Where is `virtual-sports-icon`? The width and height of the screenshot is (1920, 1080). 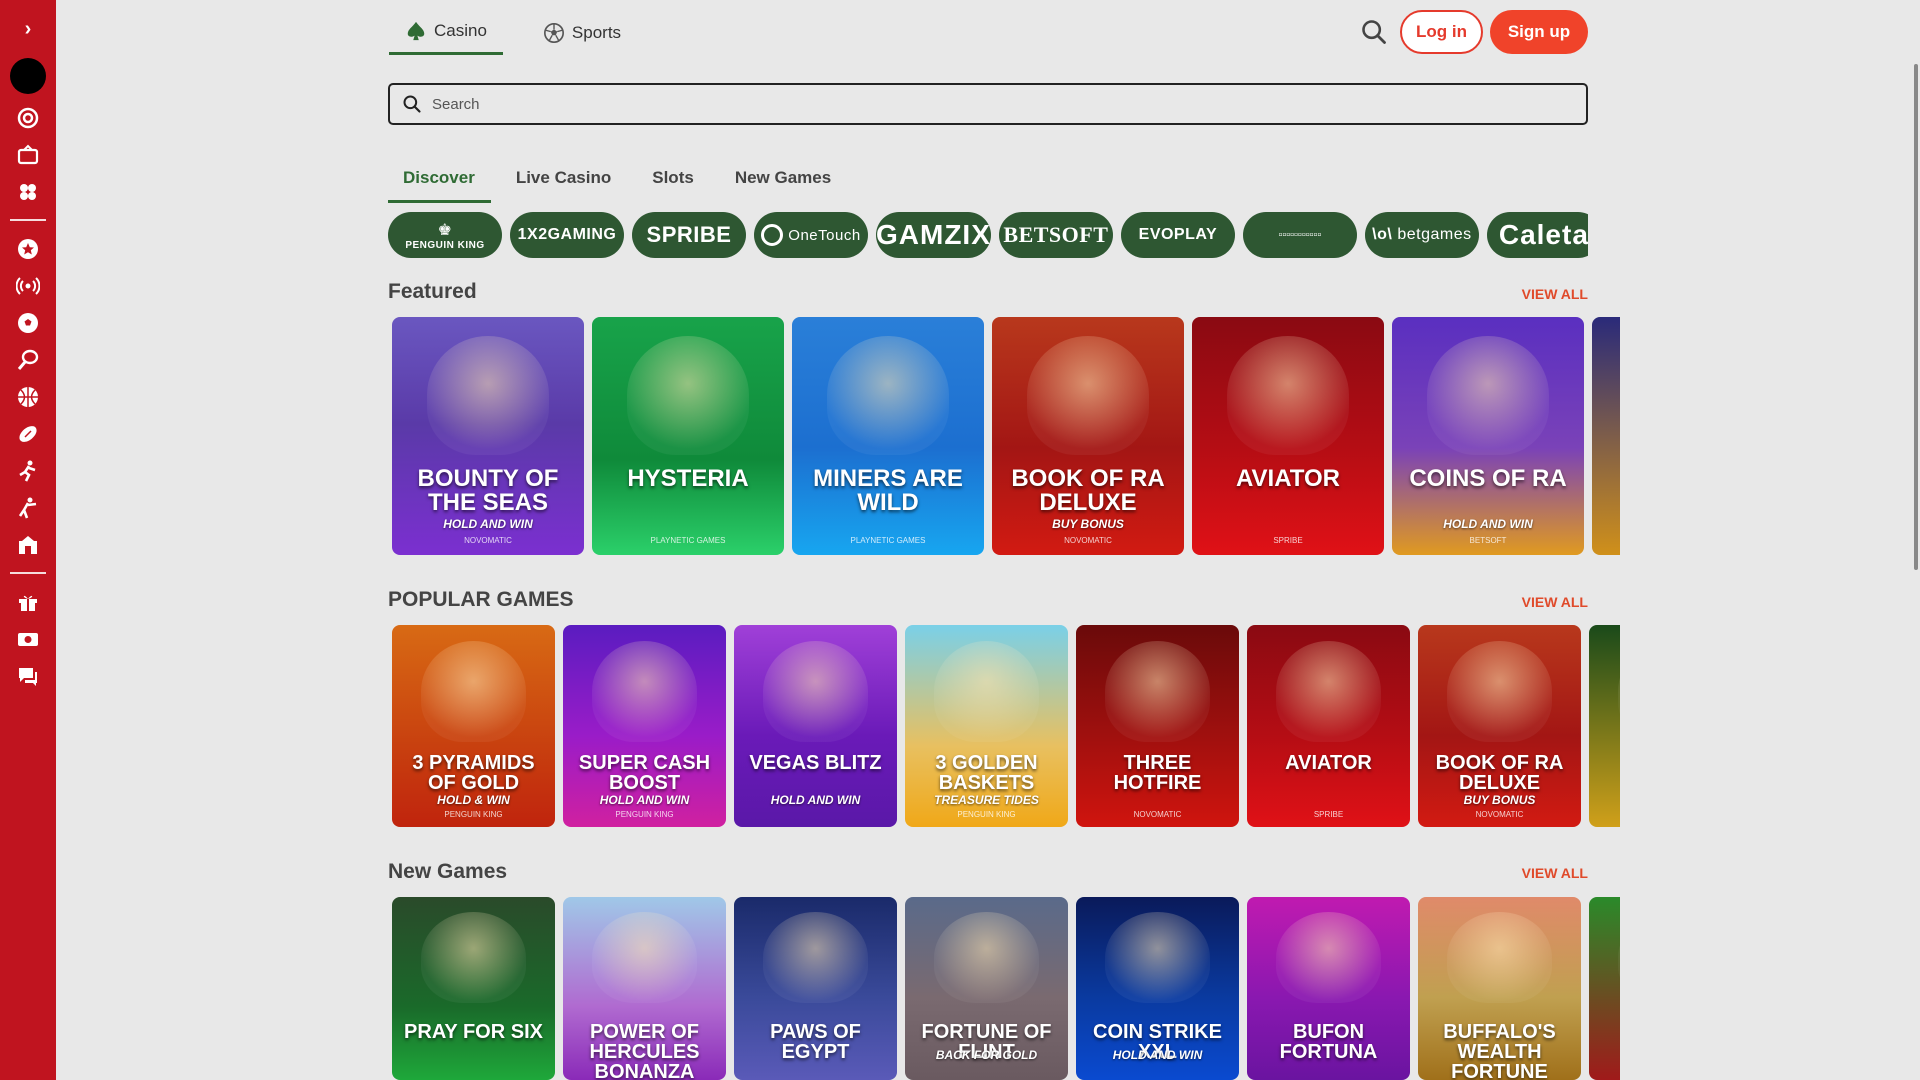 virtual-sports-icon is located at coordinates (28, 545).